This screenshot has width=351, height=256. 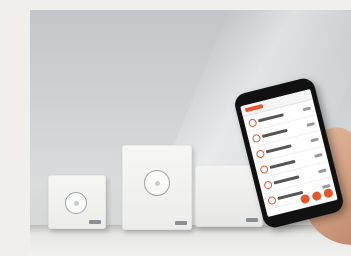 I want to click on thermostat-large, so click(x=157, y=187).